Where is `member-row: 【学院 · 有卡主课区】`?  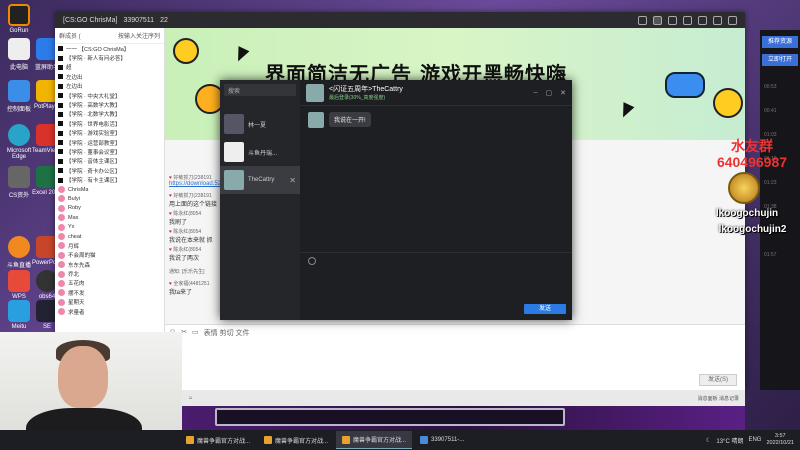
member-row: 【学院 · 有卡主课区】 is located at coordinates (109, 179).